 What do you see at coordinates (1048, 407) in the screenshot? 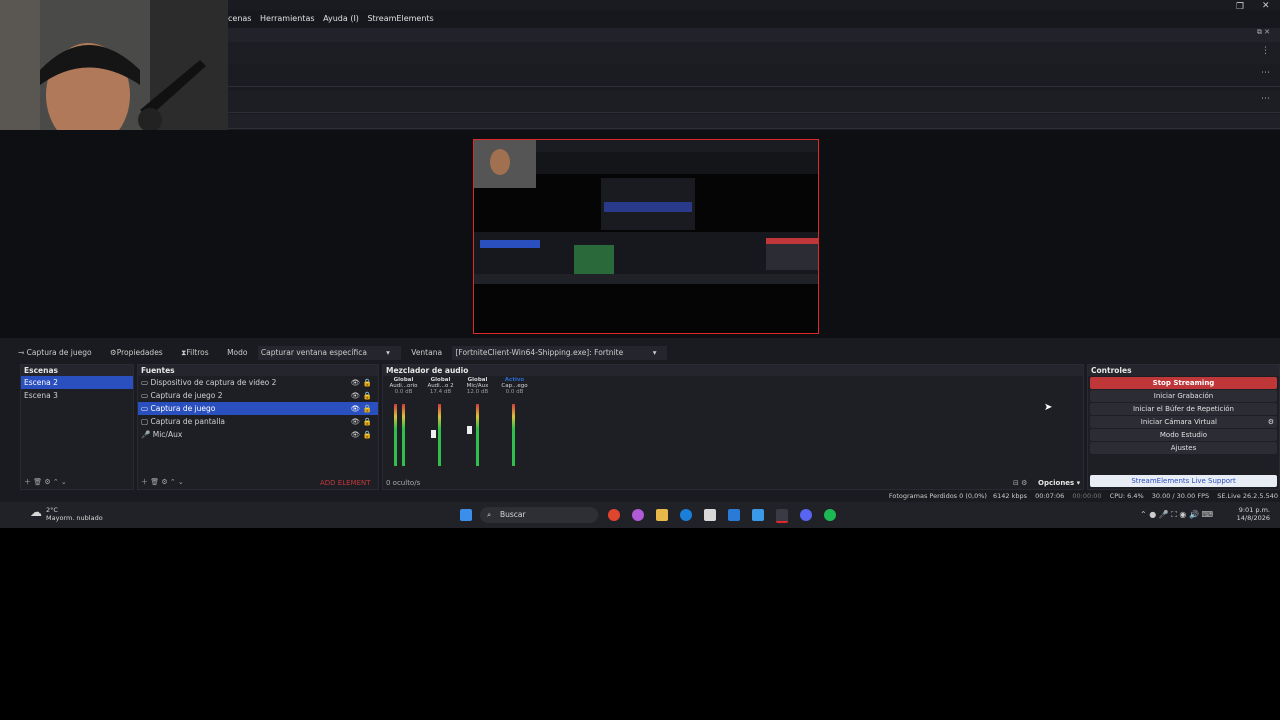
I see `mouse-cursor: ➤` at bounding box center [1048, 407].